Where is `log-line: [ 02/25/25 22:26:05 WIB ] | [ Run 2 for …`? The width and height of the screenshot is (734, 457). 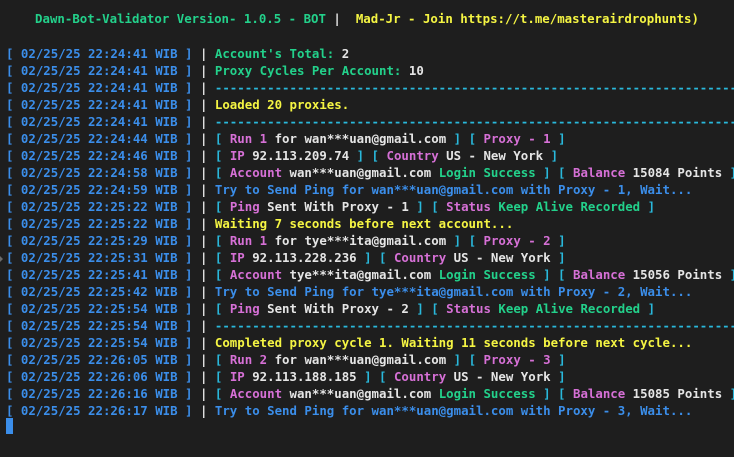 log-line: [ 02/25/25 22:26:05 WIB ] | [ Run 2 for … is located at coordinates (370, 359).